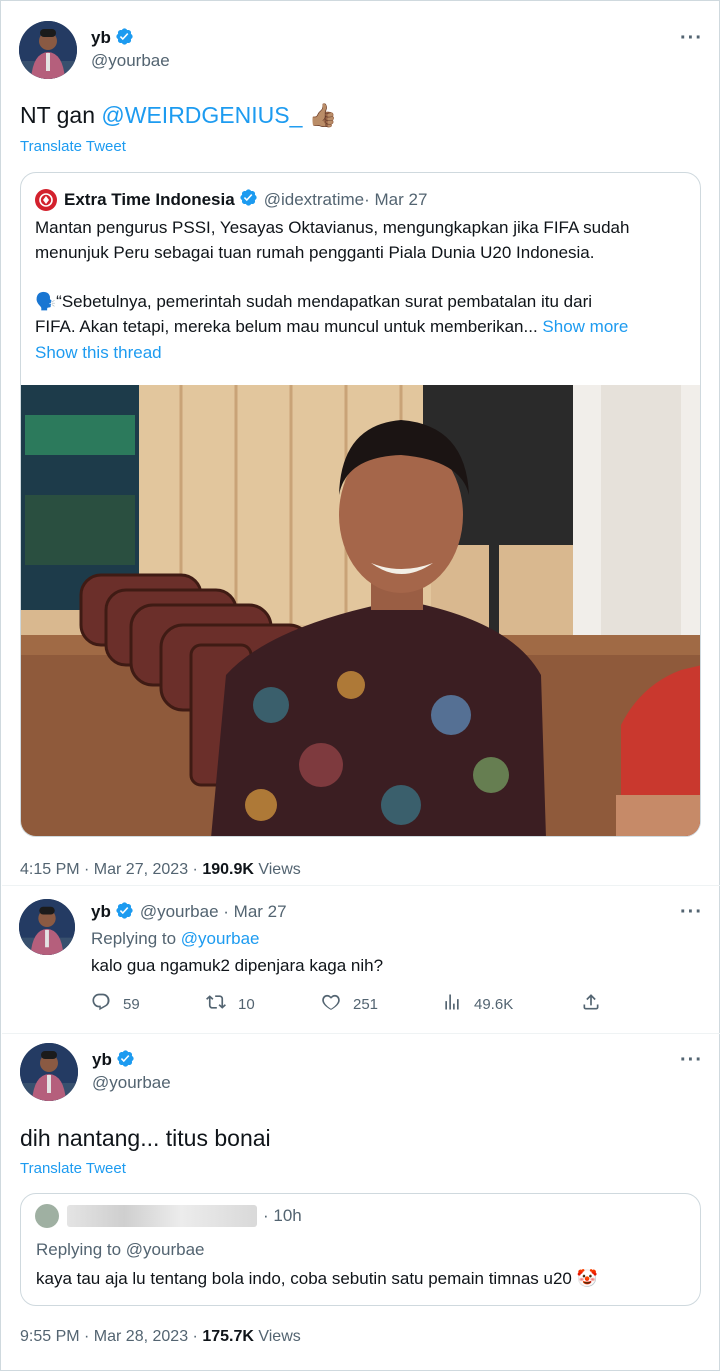 The image size is (720, 1371). I want to click on quoted-date: · Mar 27, so click(395, 200).